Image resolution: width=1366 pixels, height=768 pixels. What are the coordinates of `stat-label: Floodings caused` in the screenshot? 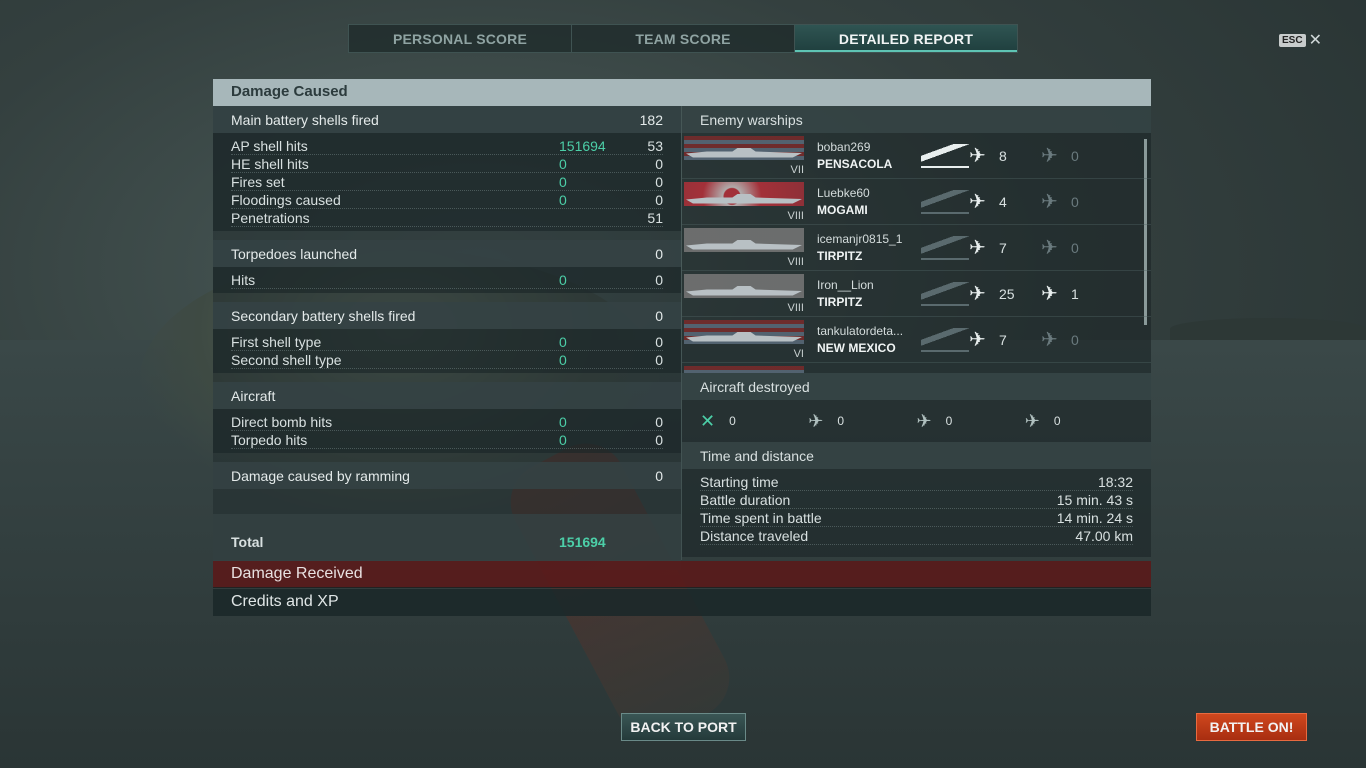 It's located at (286, 200).